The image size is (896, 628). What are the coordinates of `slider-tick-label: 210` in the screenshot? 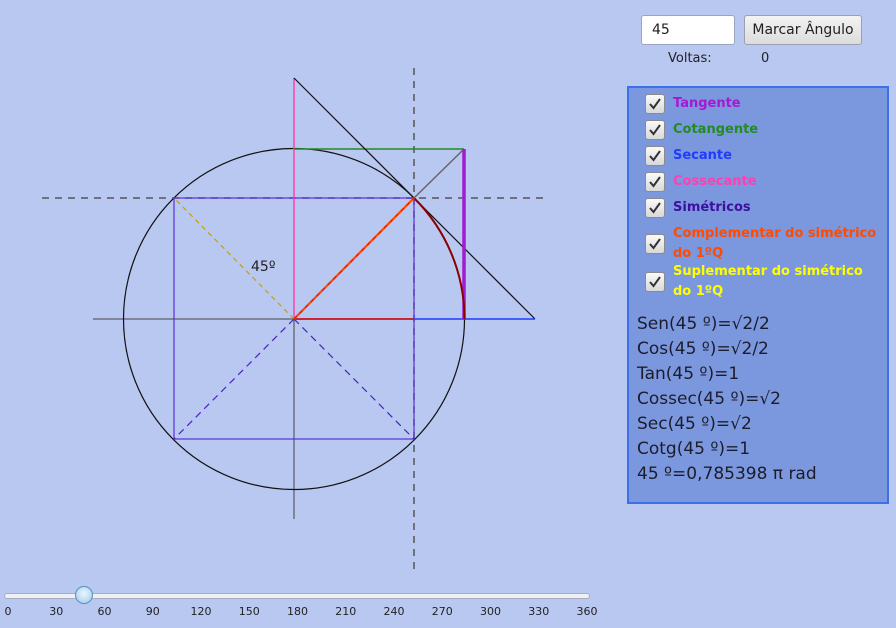 It's located at (346, 611).